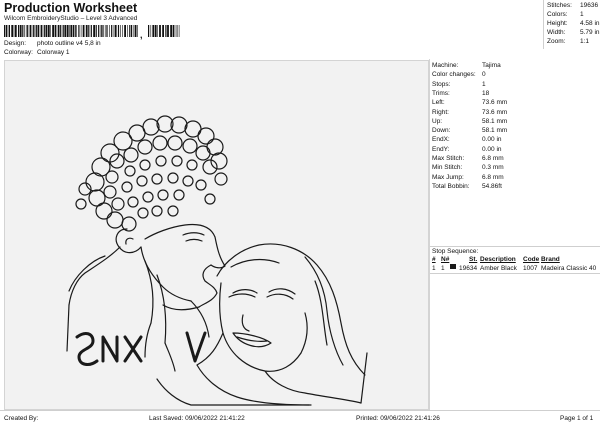 The width and height of the screenshot is (600, 424). I want to click on created-by: Created By:, so click(21, 418).